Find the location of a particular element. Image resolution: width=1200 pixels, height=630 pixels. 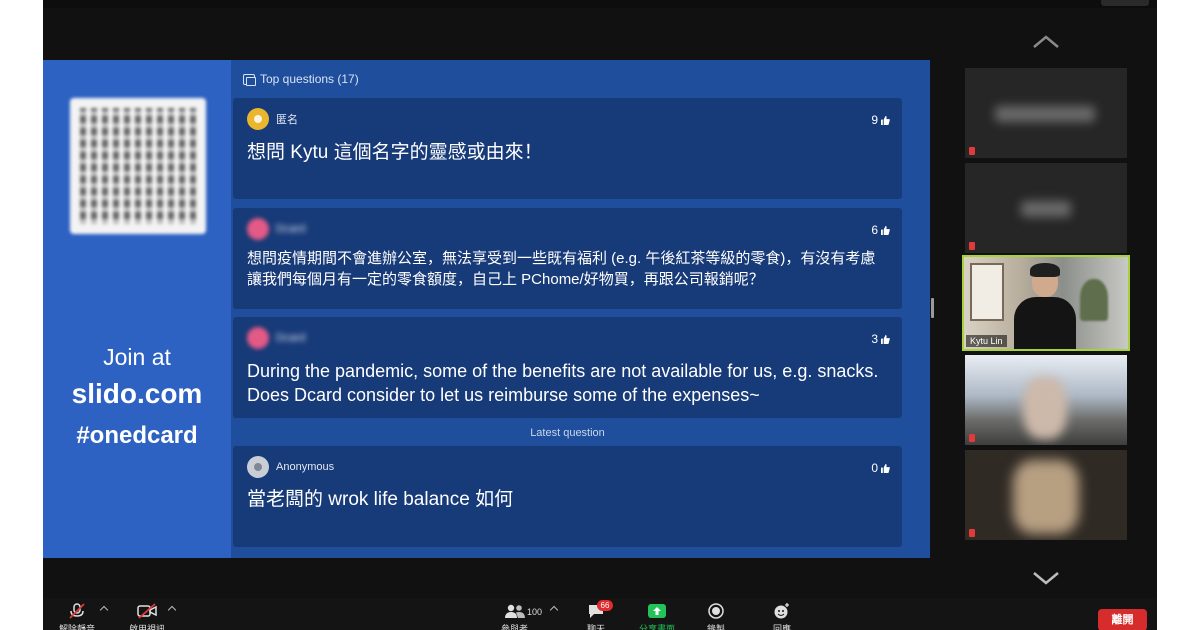

audio-options-caret is located at coordinates (104, 610).